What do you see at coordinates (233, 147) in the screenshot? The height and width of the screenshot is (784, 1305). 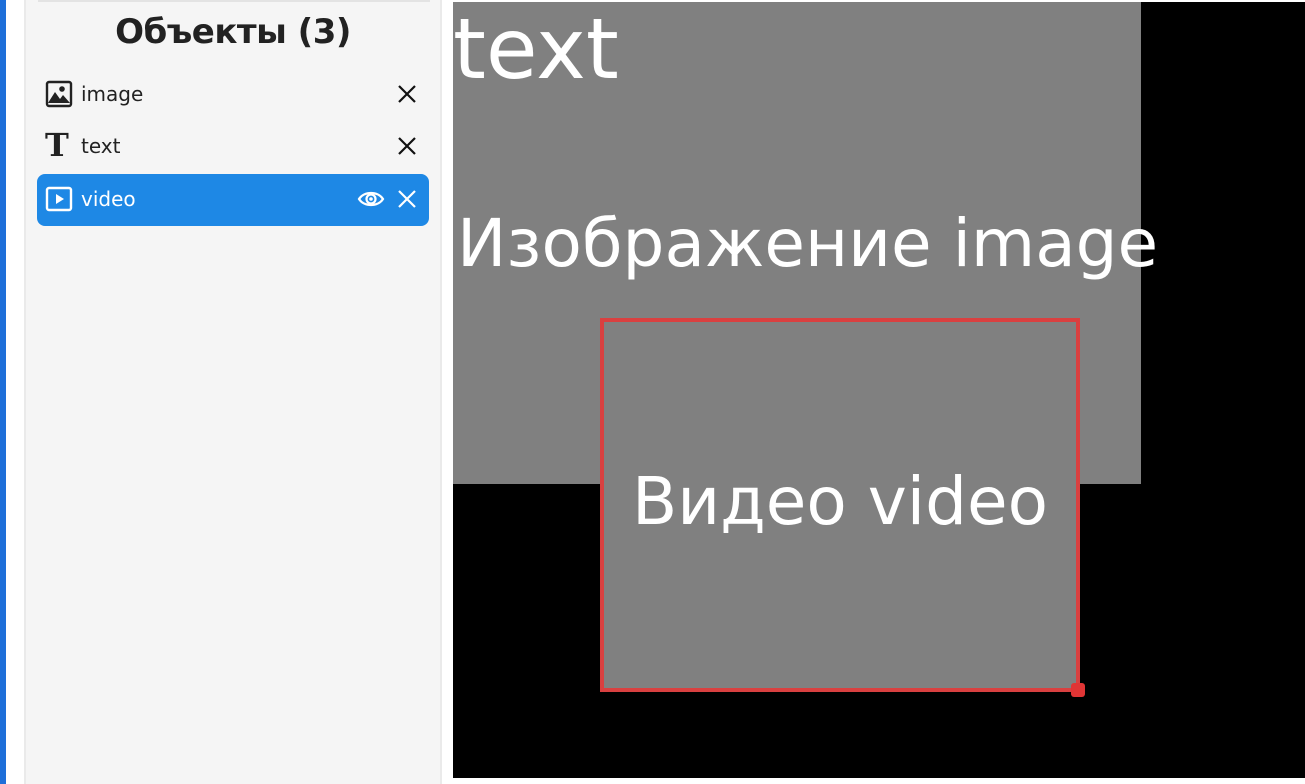 I see `object-item-text: T text` at bounding box center [233, 147].